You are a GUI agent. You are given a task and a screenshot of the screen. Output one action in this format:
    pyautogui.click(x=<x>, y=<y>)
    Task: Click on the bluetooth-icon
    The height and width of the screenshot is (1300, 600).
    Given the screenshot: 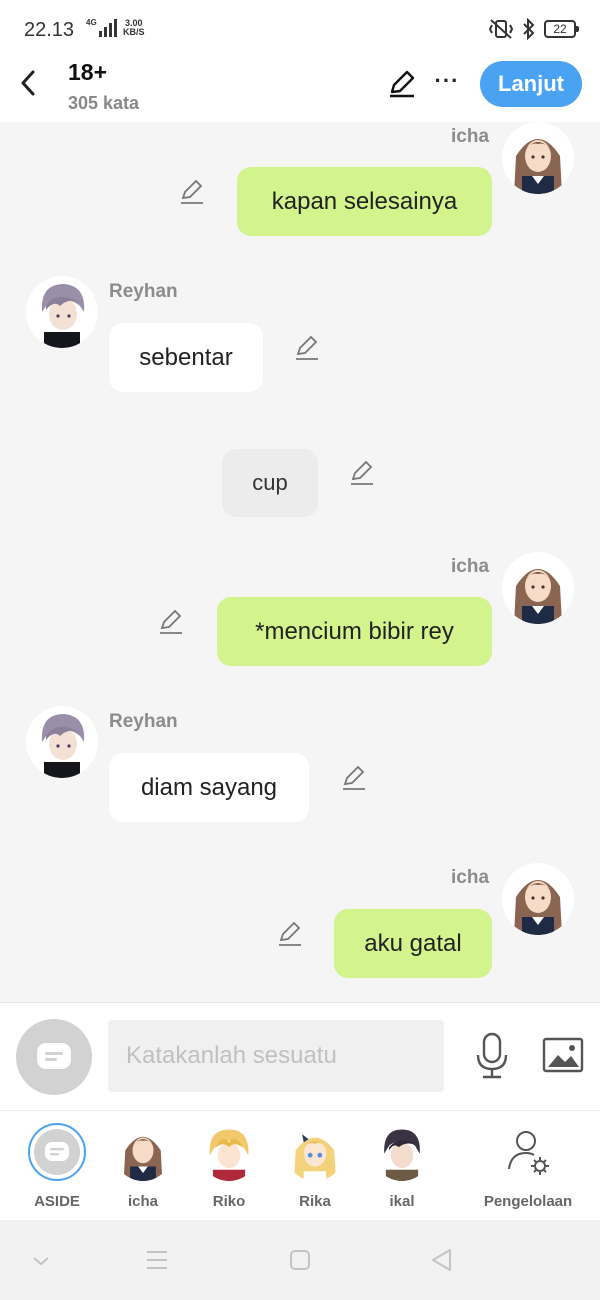 What is the action you would take?
    pyautogui.click(x=529, y=29)
    